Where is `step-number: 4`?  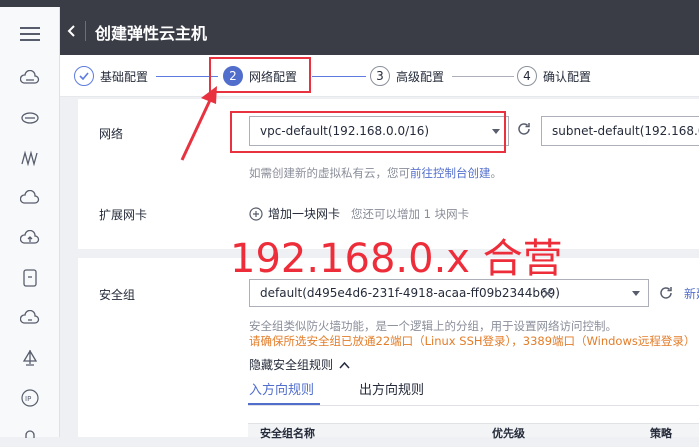 step-number: 4 is located at coordinates (527, 76).